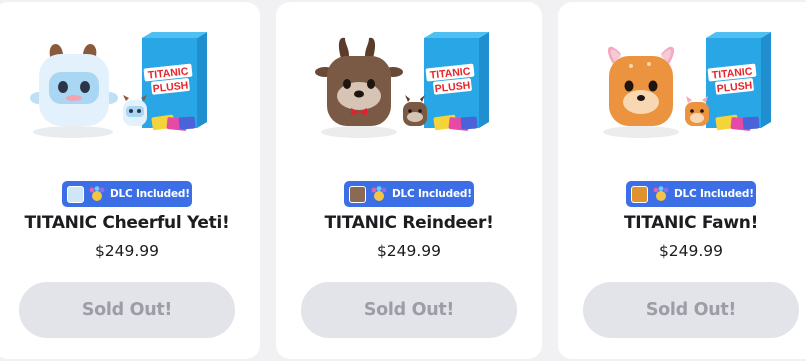 The height and width of the screenshot is (361, 806). What do you see at coordinates (357, 194) in the screenshot?
I see `reindeer-thumbnail-icon` at bounding box center [357, 194].